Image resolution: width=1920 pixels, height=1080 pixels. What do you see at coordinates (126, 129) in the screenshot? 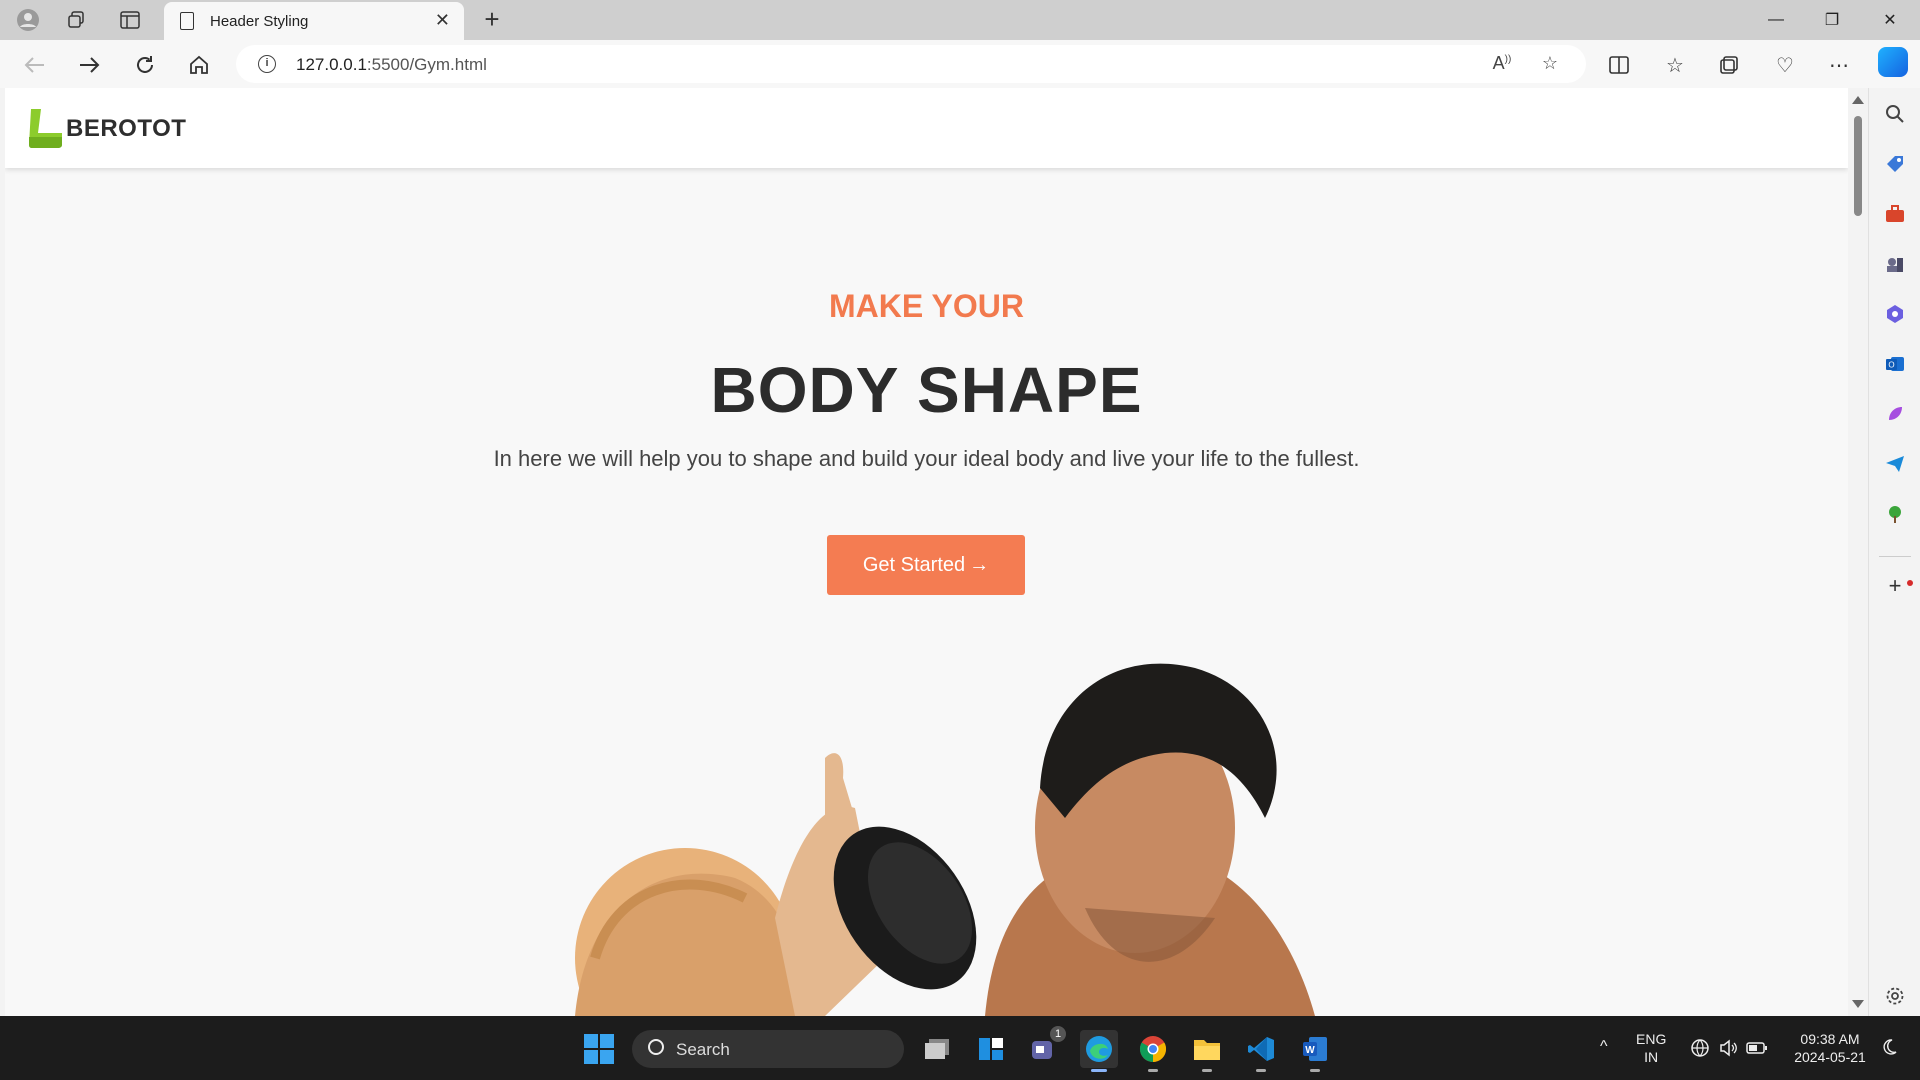
I see `logo-text: BEROTOT` at bounding box center [126, 129].